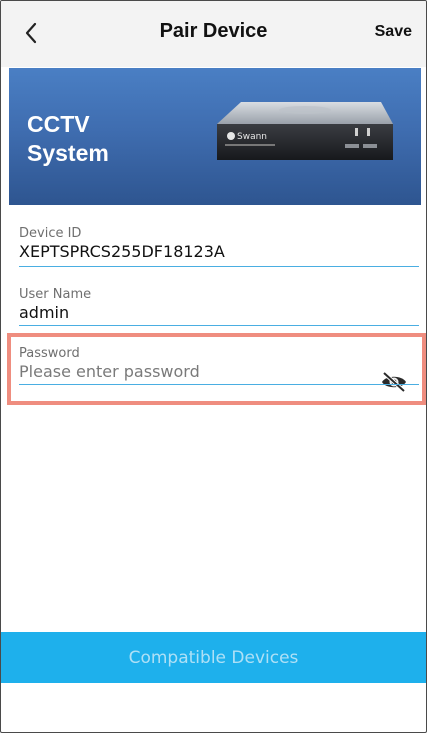  What do you see at coordinates (49, 353) in the screenshot?
I see `password-label: Password` at bounding box center [49, 353].